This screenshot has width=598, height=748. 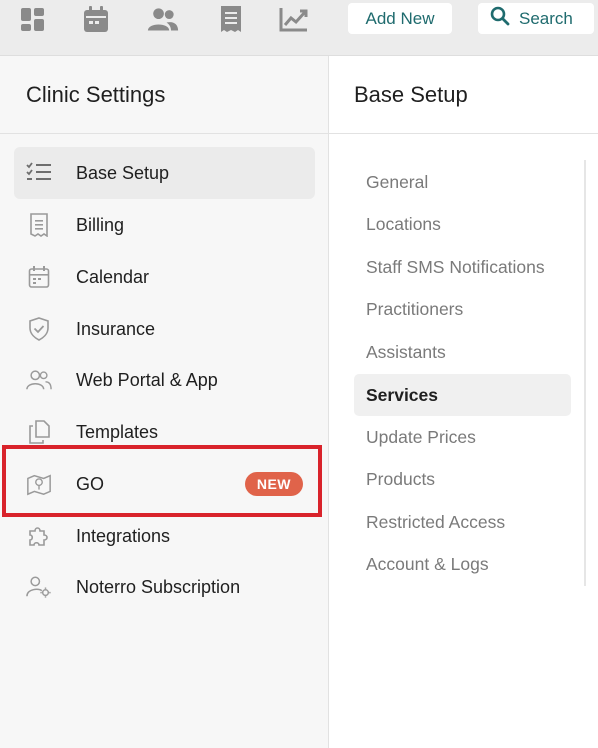 What do you see at coordinates (294, 19) in the screenshot?
I see `chart-icon` at bounding box center [294, 19].